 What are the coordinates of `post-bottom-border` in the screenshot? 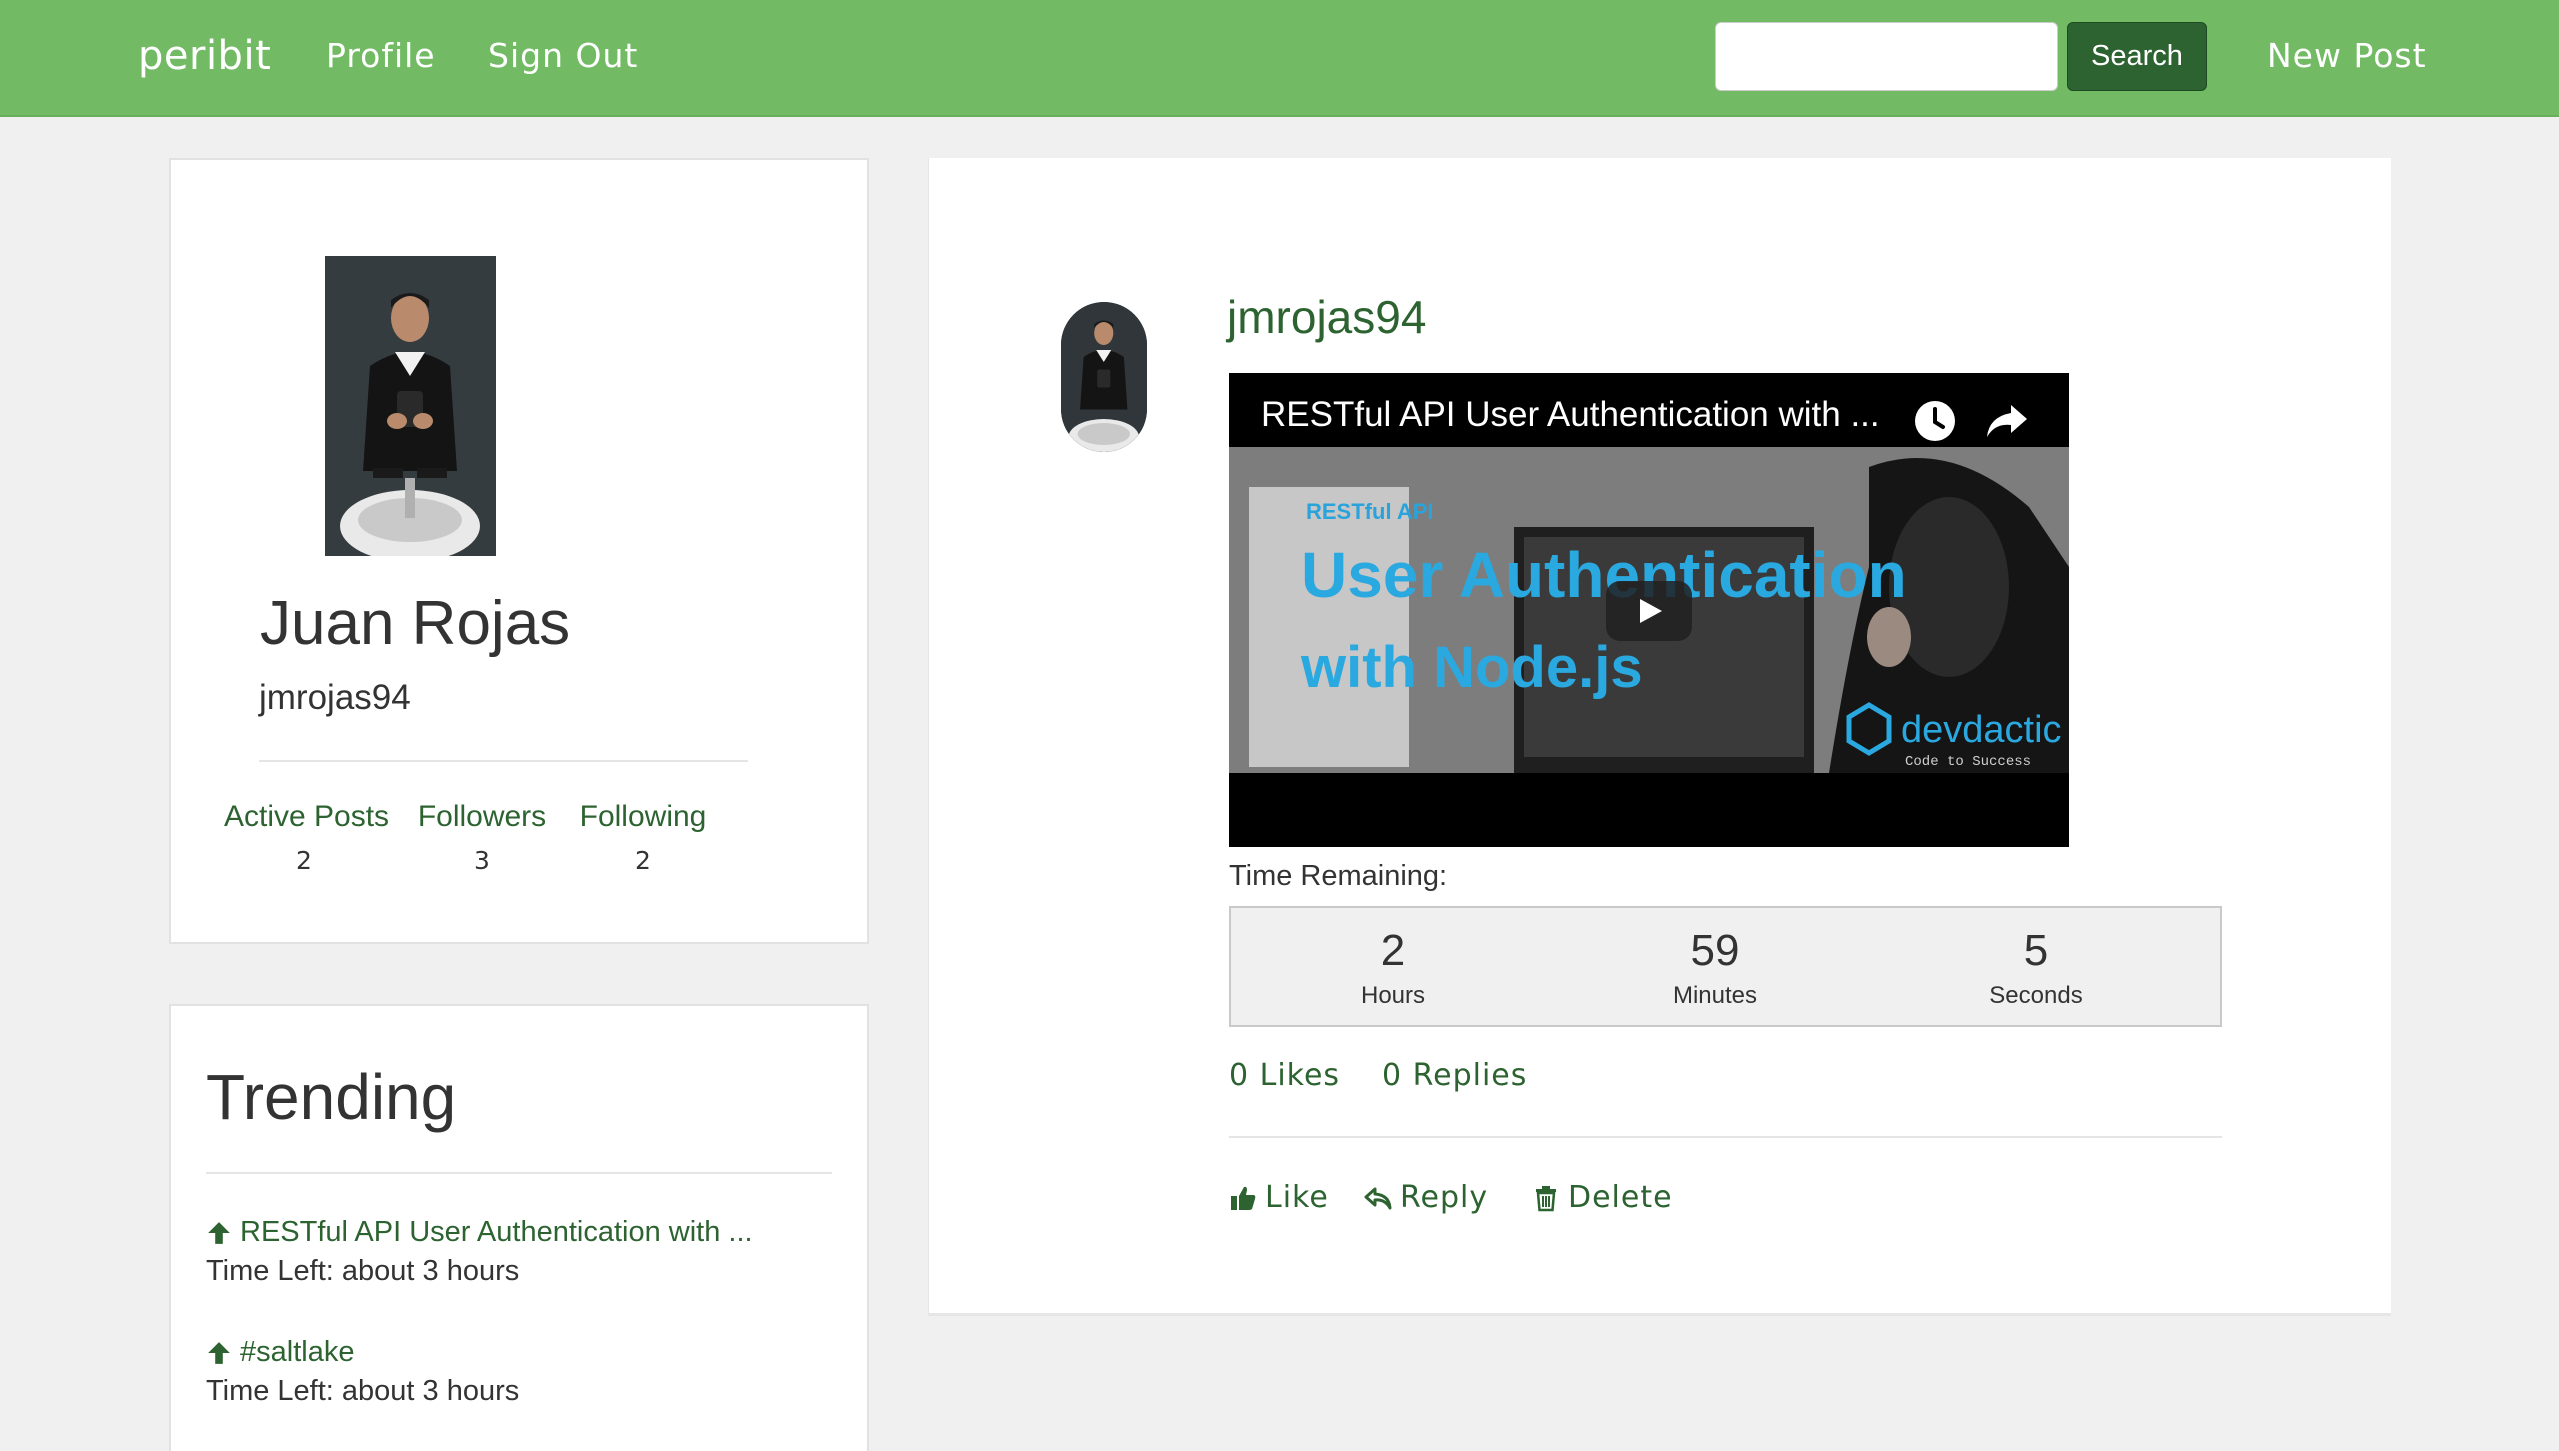 It's located at (1659, 1314).